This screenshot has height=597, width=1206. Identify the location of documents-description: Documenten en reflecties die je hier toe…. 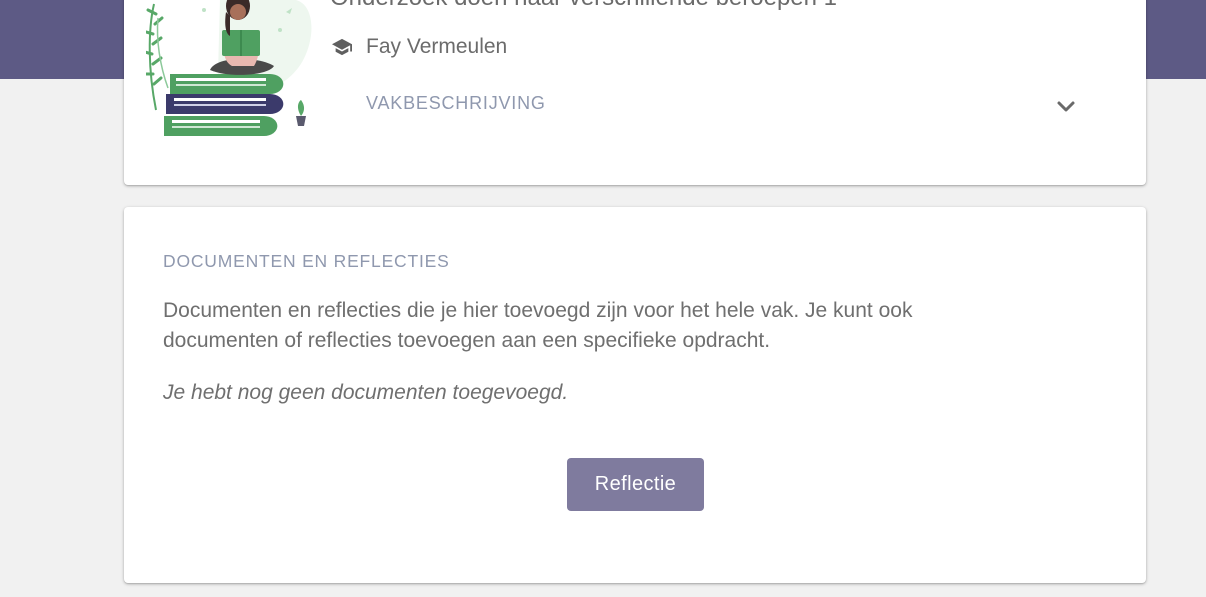
(538, 325).